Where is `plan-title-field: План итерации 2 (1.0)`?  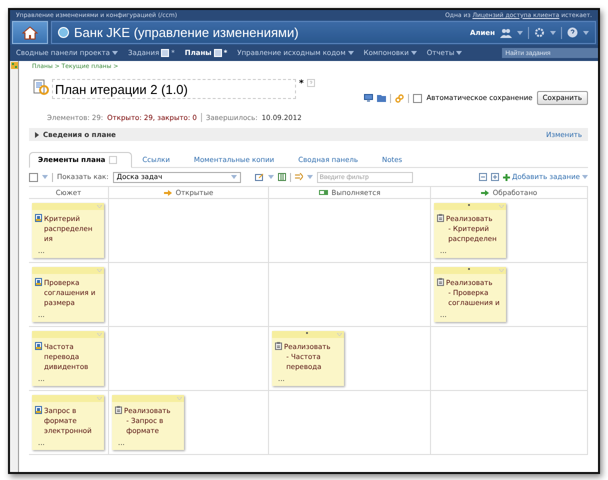
plan-title-field: План итерации 2 (1.0) is located at coordinates (174, 89).